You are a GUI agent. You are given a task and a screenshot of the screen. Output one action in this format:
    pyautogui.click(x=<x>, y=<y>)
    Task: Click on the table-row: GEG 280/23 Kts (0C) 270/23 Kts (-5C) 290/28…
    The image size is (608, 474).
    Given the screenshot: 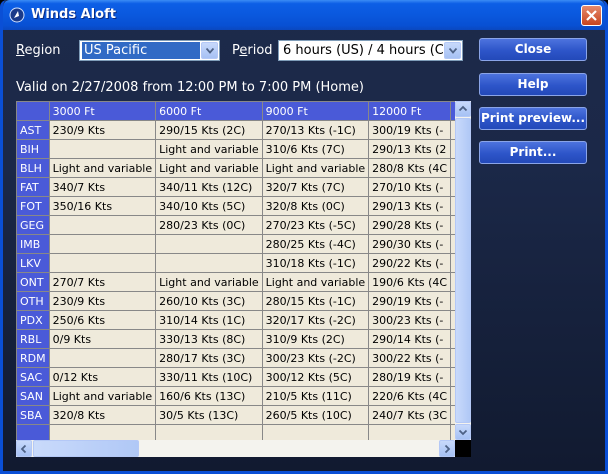 What is the action you would take?
    pyautogui.click(x=235, y=225)
    